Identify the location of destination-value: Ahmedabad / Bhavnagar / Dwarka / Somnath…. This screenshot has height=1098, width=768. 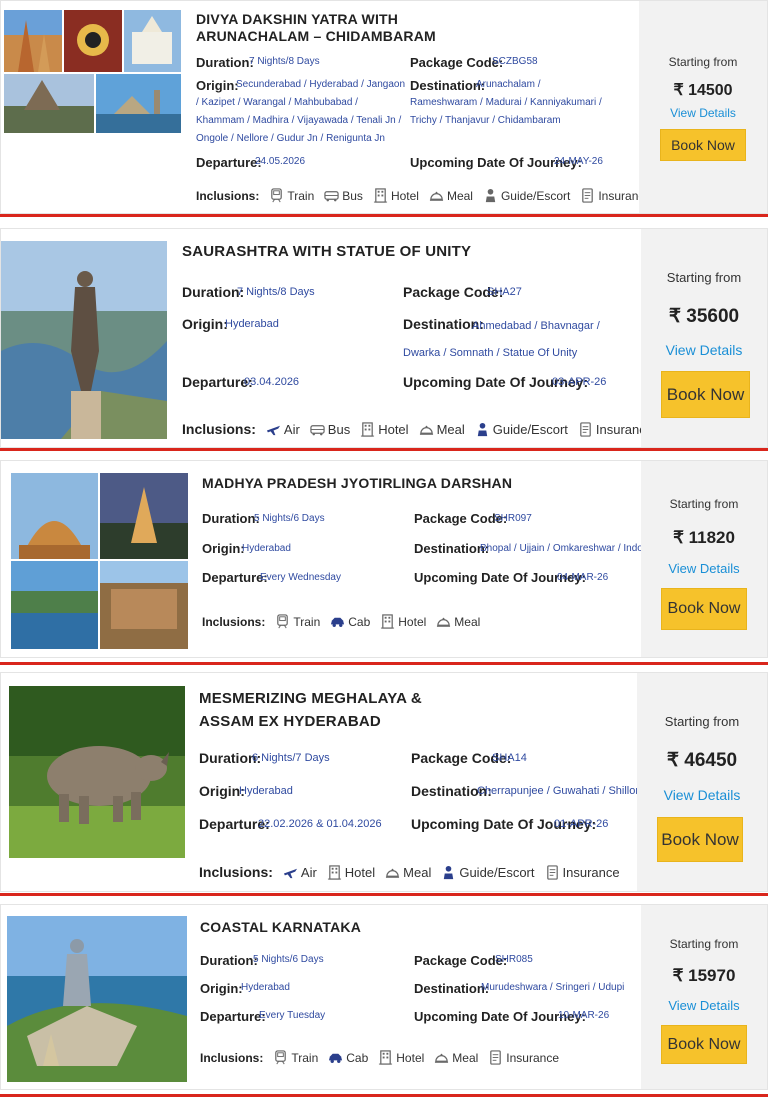
(501, 339).